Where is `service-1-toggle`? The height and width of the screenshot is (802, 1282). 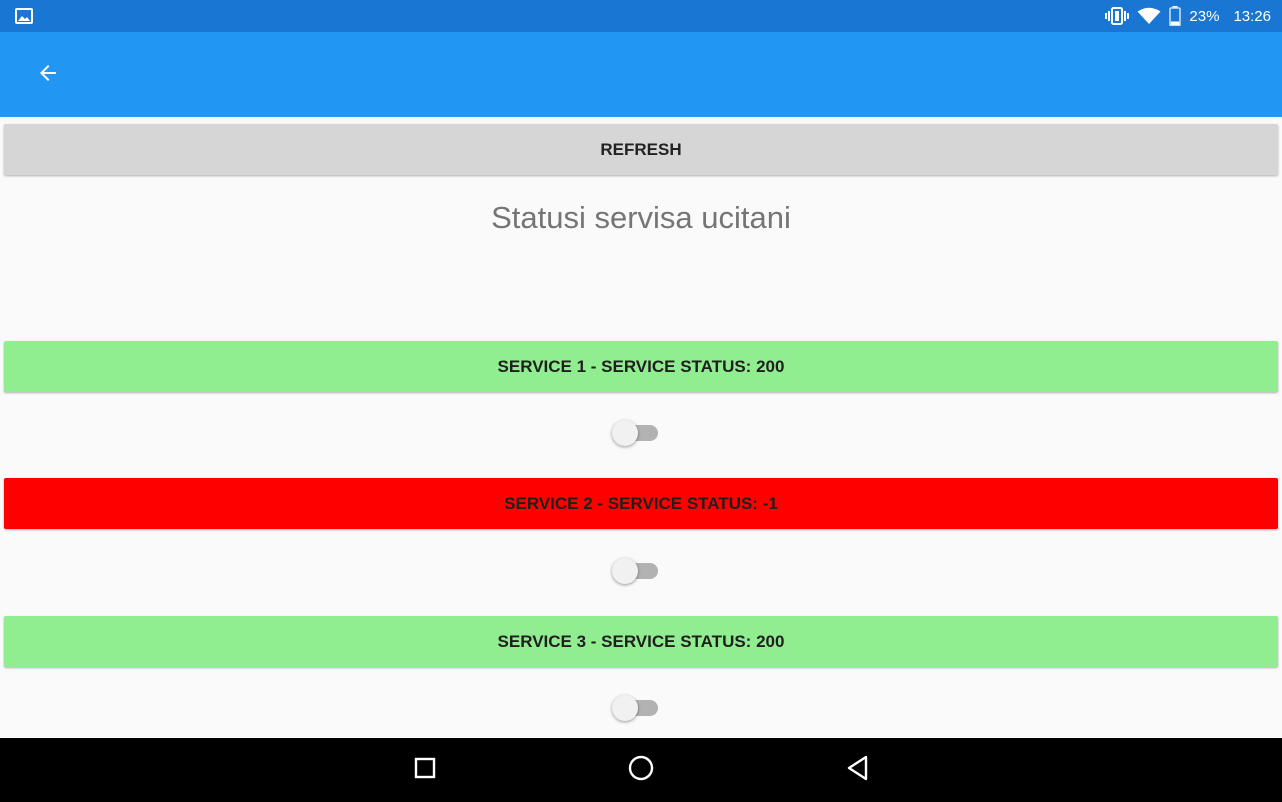
service-1-toggle is located at coordinates (636, 433).